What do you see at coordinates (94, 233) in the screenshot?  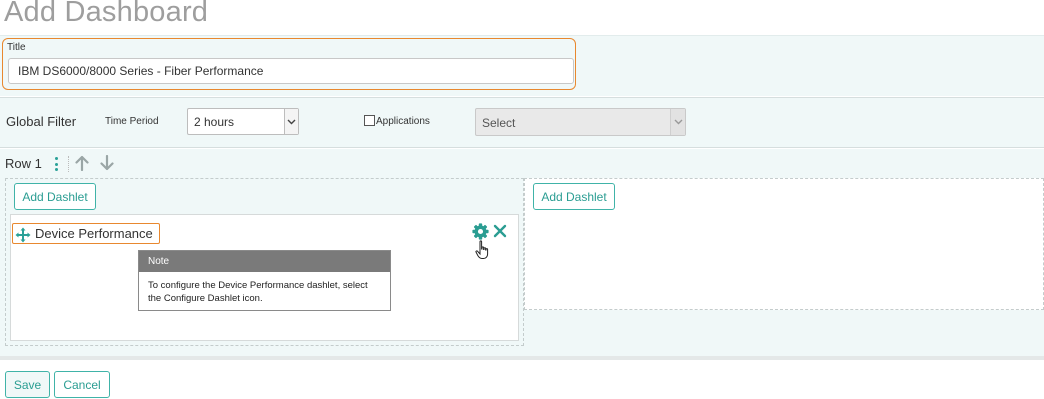 I see `dashlet-title: Device Performance` at bounding box center [94, 233].